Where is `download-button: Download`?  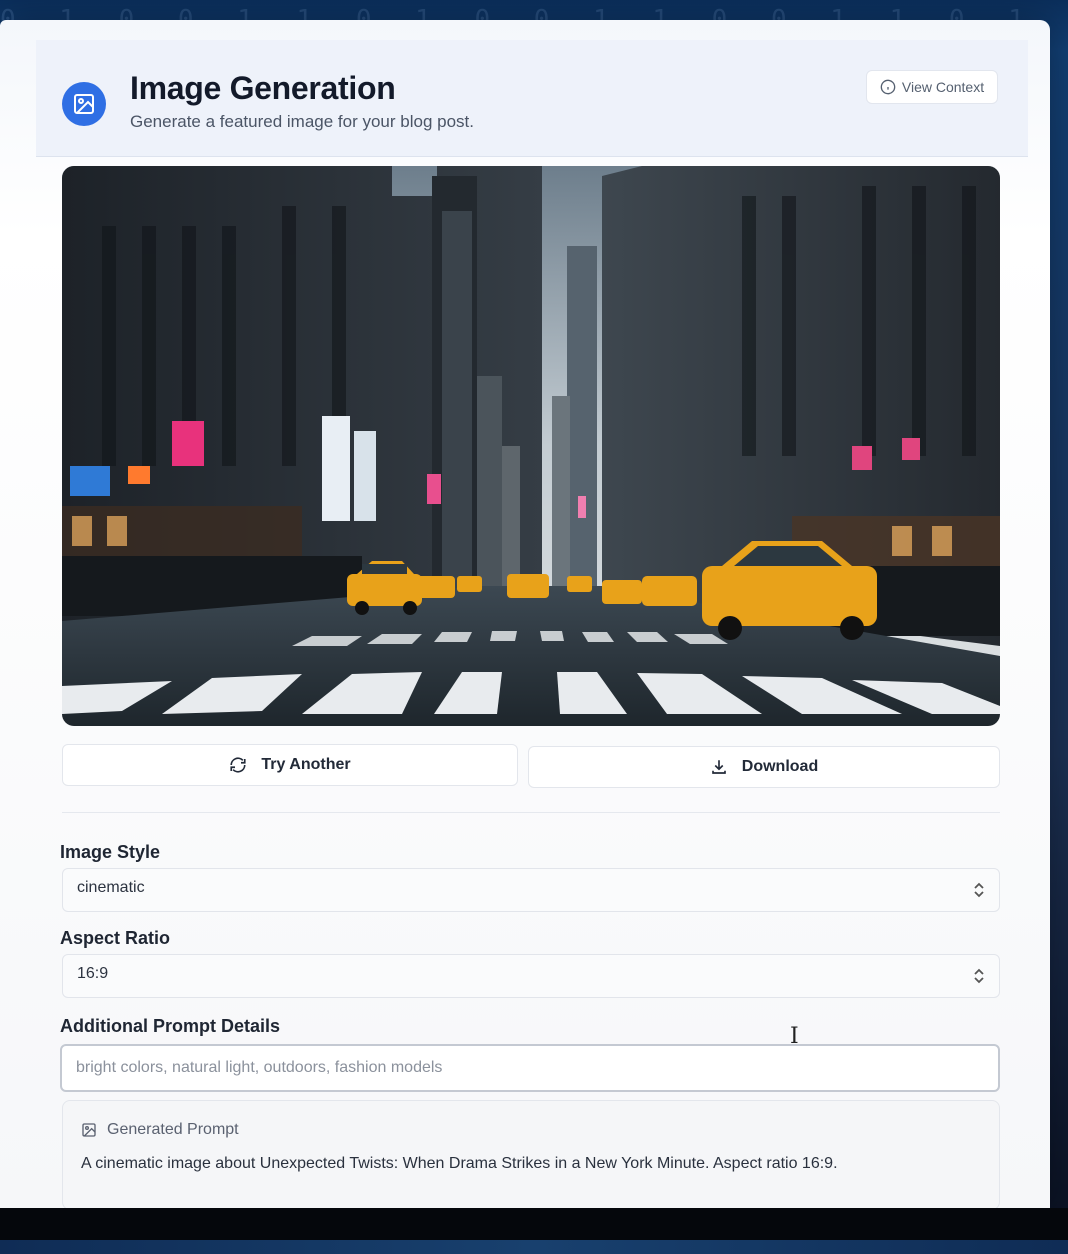
download-button: Download is located at coordinates (764, 767).